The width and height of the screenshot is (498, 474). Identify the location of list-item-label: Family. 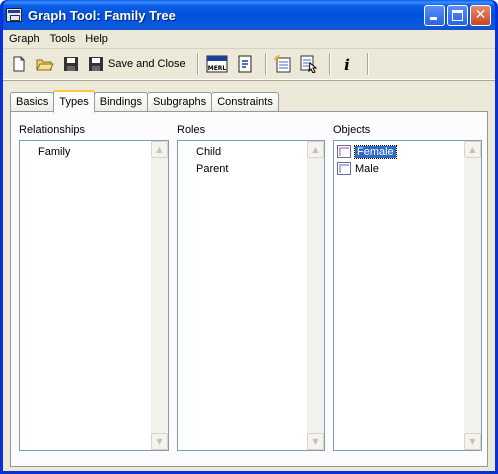
(54, 151).